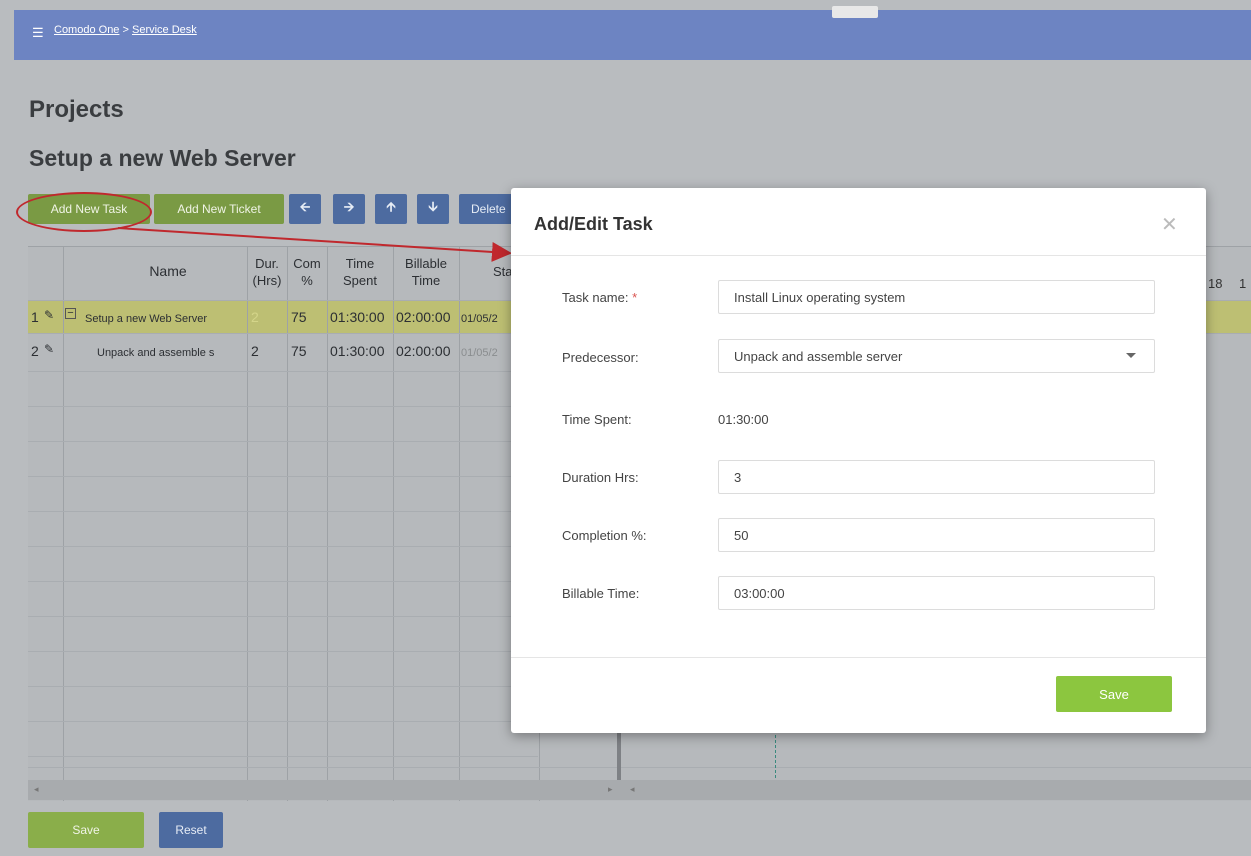 This screenshot has width=1251, height=856. What do you see at coordinates (1131, 355) in the screenshot?
I see `chevron-down-icon` at bounding box center [1131, 355].